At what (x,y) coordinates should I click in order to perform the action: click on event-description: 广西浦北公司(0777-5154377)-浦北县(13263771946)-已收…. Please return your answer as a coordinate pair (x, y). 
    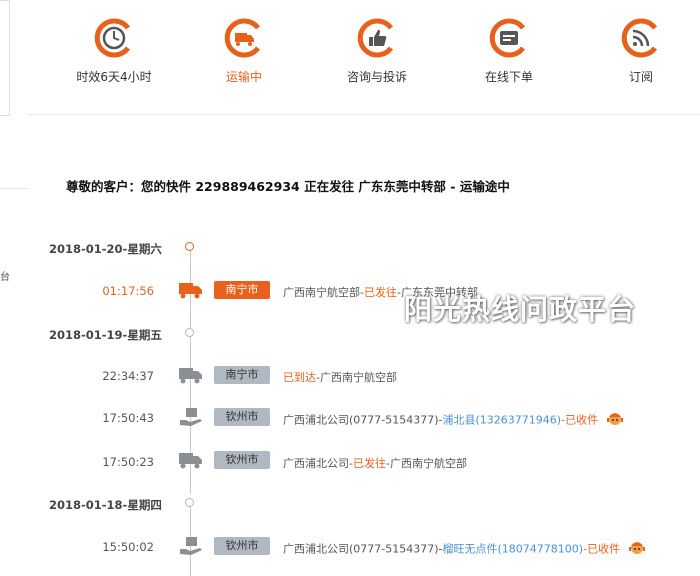
    Looking at the image, I should click on (453, 420).